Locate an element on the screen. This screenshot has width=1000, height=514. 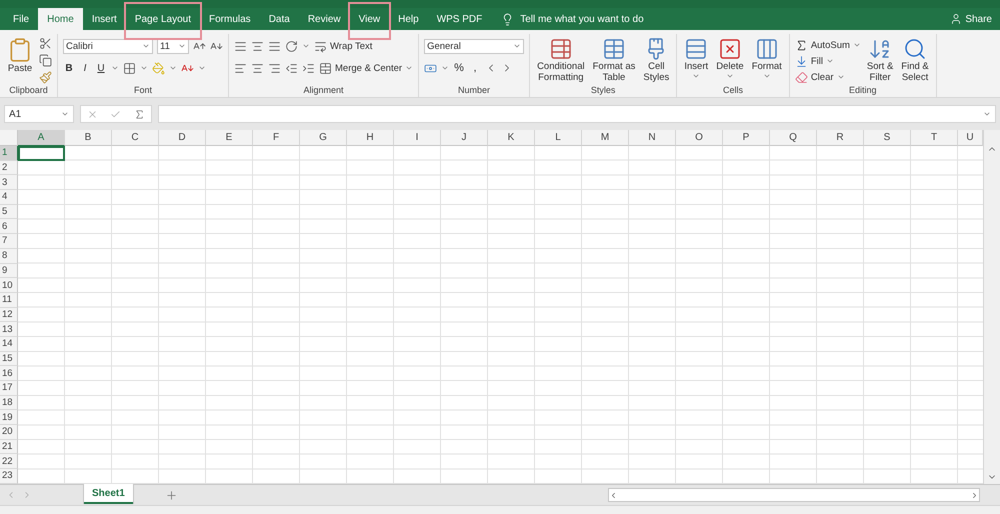
ribbon-tab: WPS PDF is located at coordinates (460, 19).